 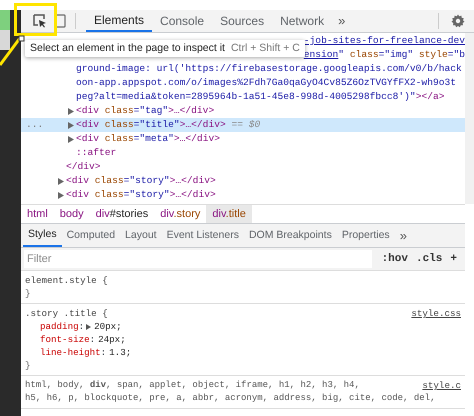 I want to click on property-name: line-height, so click(x=70, y=352).